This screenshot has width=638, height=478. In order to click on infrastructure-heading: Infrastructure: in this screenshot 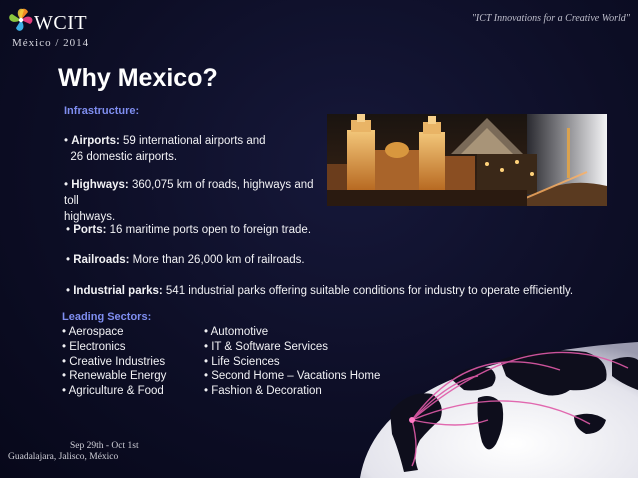, I will do `click(102, 111)`.